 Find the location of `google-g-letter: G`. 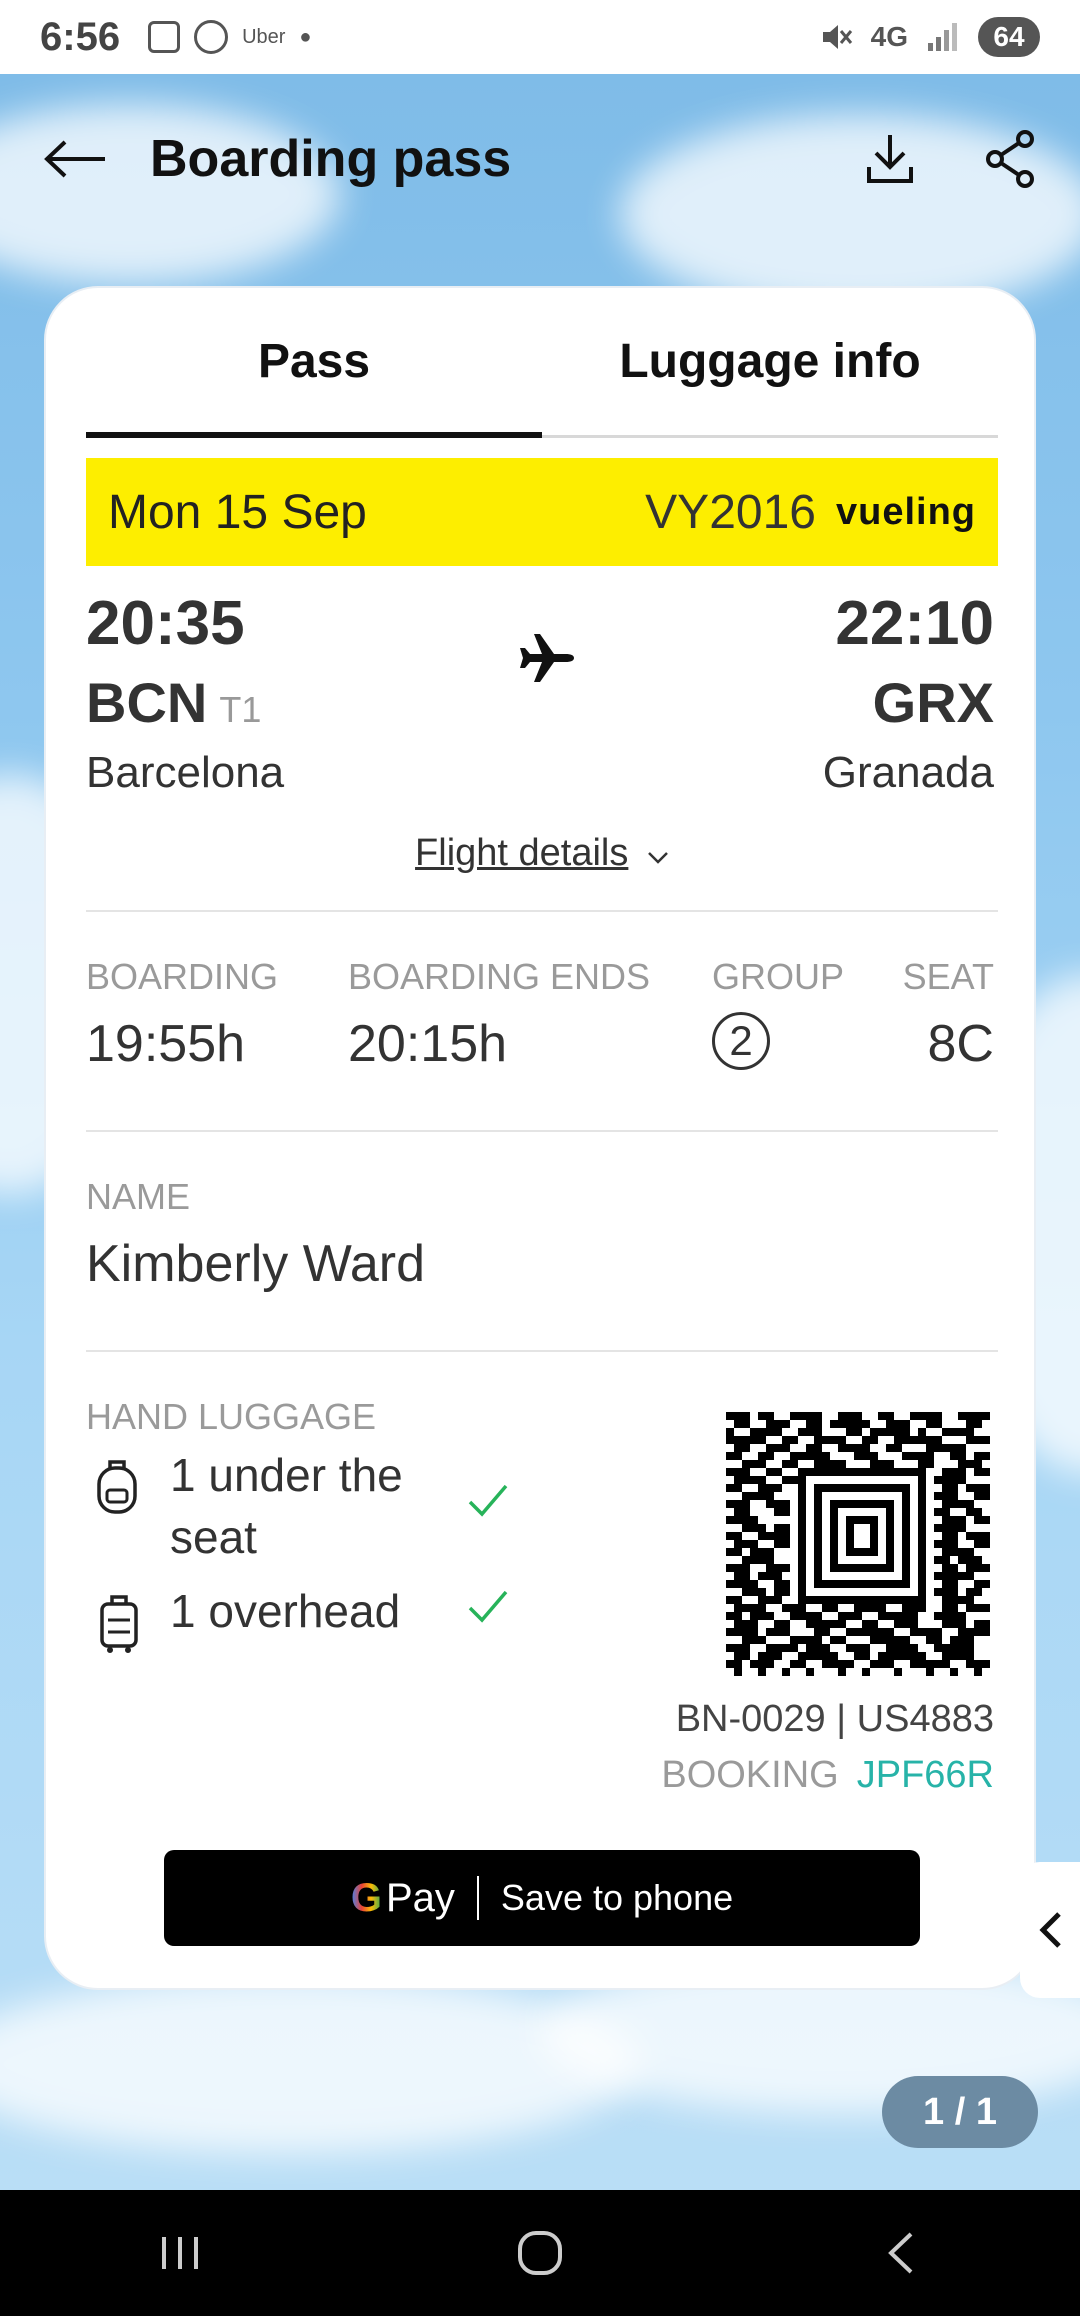

google-g-letter: G is located at coordinates (366, 1897).